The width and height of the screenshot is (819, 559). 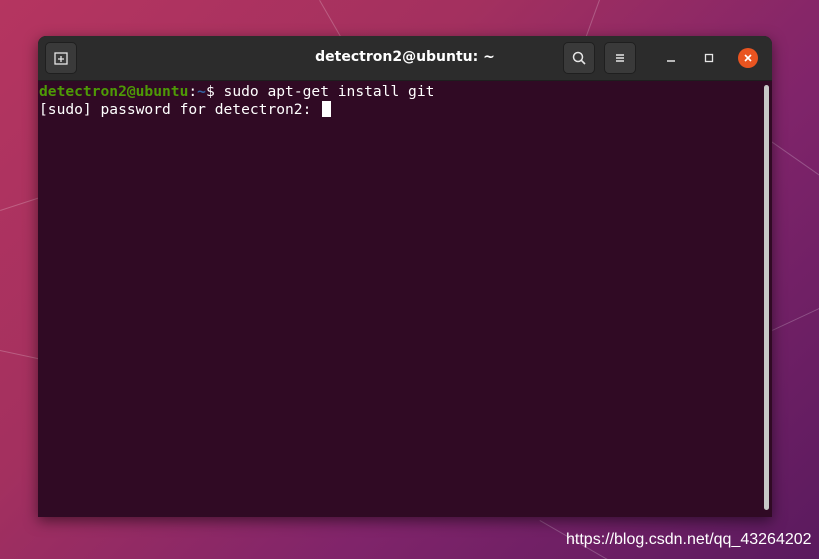 I want to click on close-icon, so click(x=748, y=58).